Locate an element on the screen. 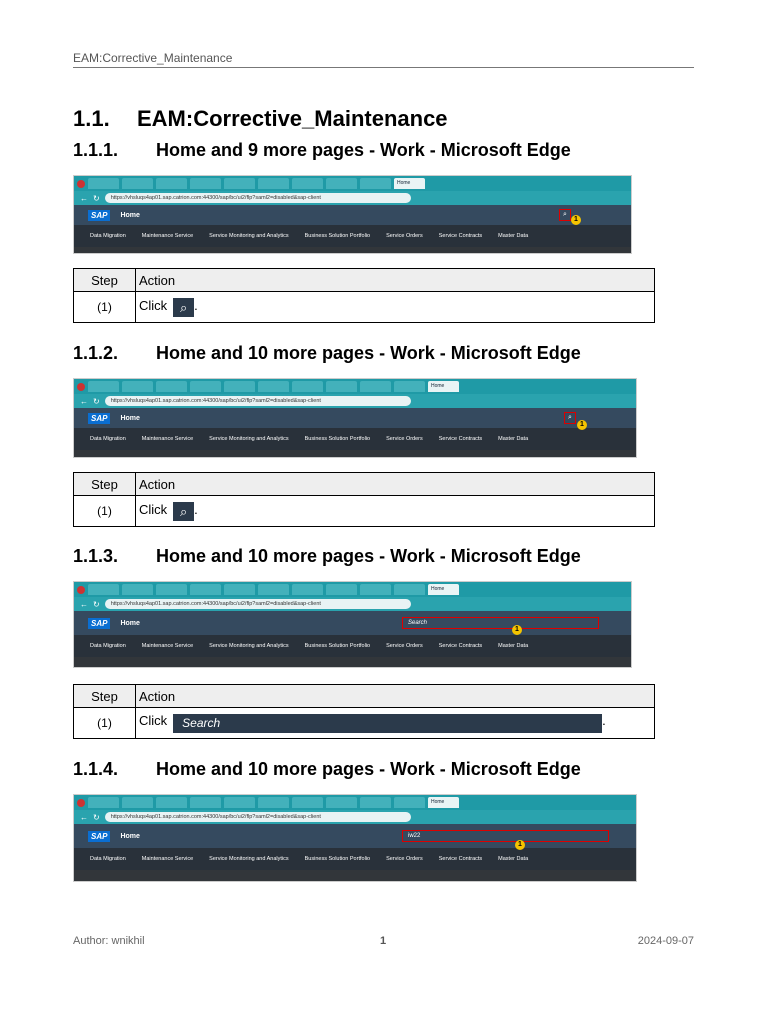 The width and height of the screenshot is (768, 1024). sap-shell-bar: SAP Home ⌕ 1 is located at coordinates (352, 215).